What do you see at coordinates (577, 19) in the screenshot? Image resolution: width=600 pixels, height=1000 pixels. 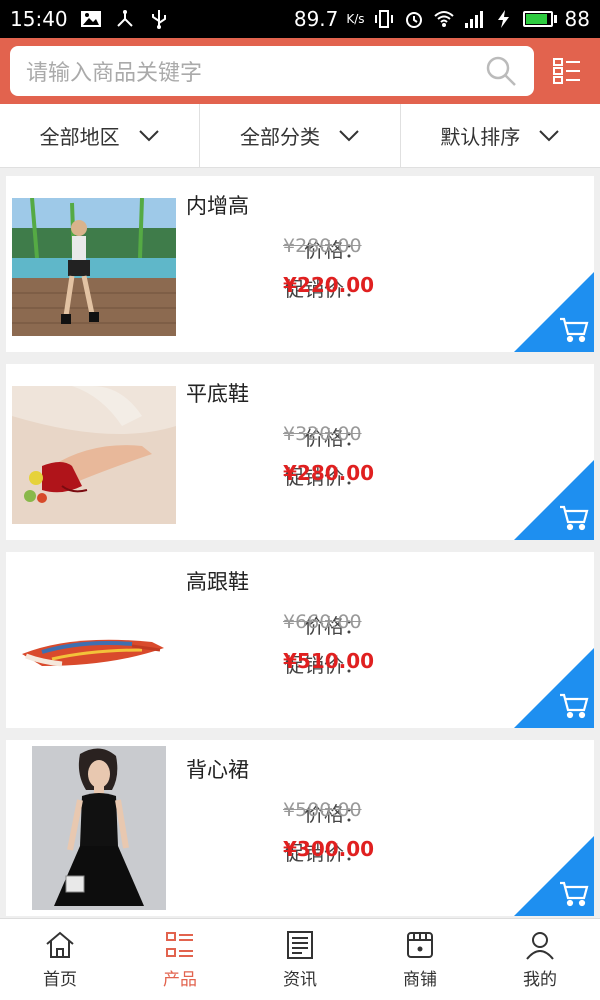 I see `battery-level: 88` at bounding box center [577, 19].